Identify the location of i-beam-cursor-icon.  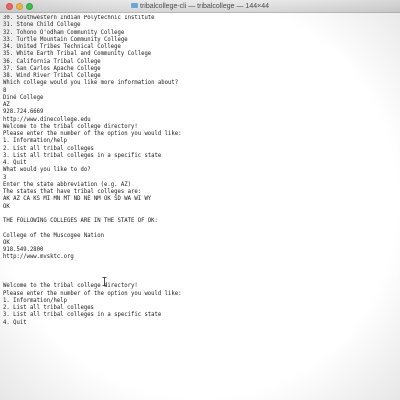
(104, 281).